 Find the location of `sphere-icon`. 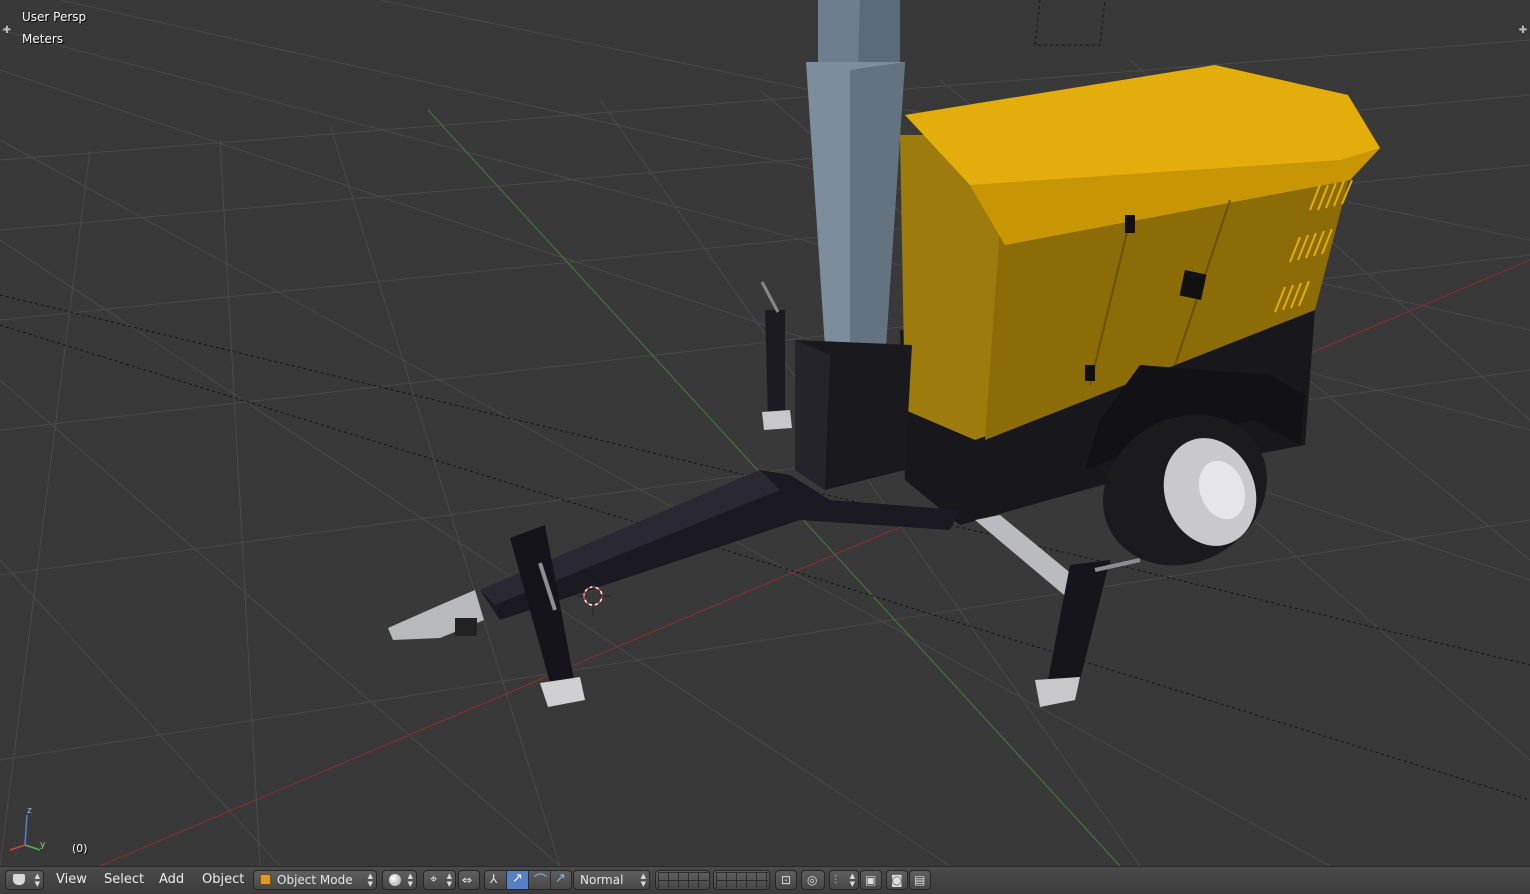

sphere-icon is located at coordinates (395, 880).